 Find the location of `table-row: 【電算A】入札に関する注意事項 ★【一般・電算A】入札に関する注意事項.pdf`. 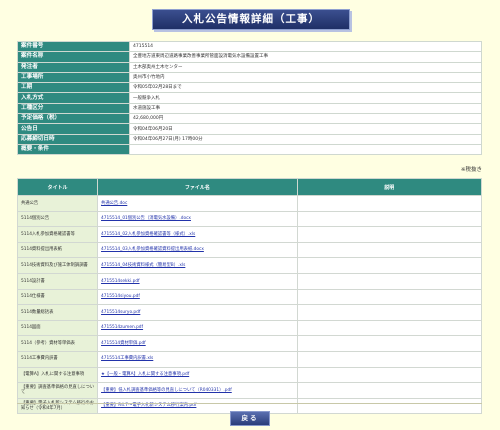

table-row: 【電算A】入札に関する注意事項 ★【一般・電算A】入札に関する注意事項.pdf is located at coordinates (249, 375).